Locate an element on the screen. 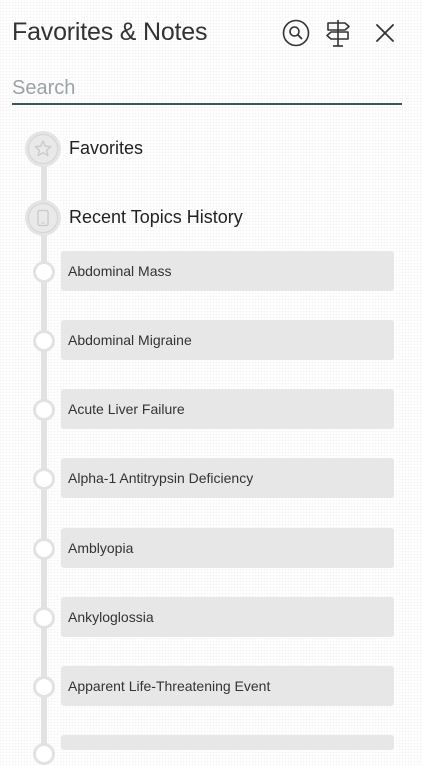 This screenshot has height=765, width=422. search-input is located at coordinates (207, 88).